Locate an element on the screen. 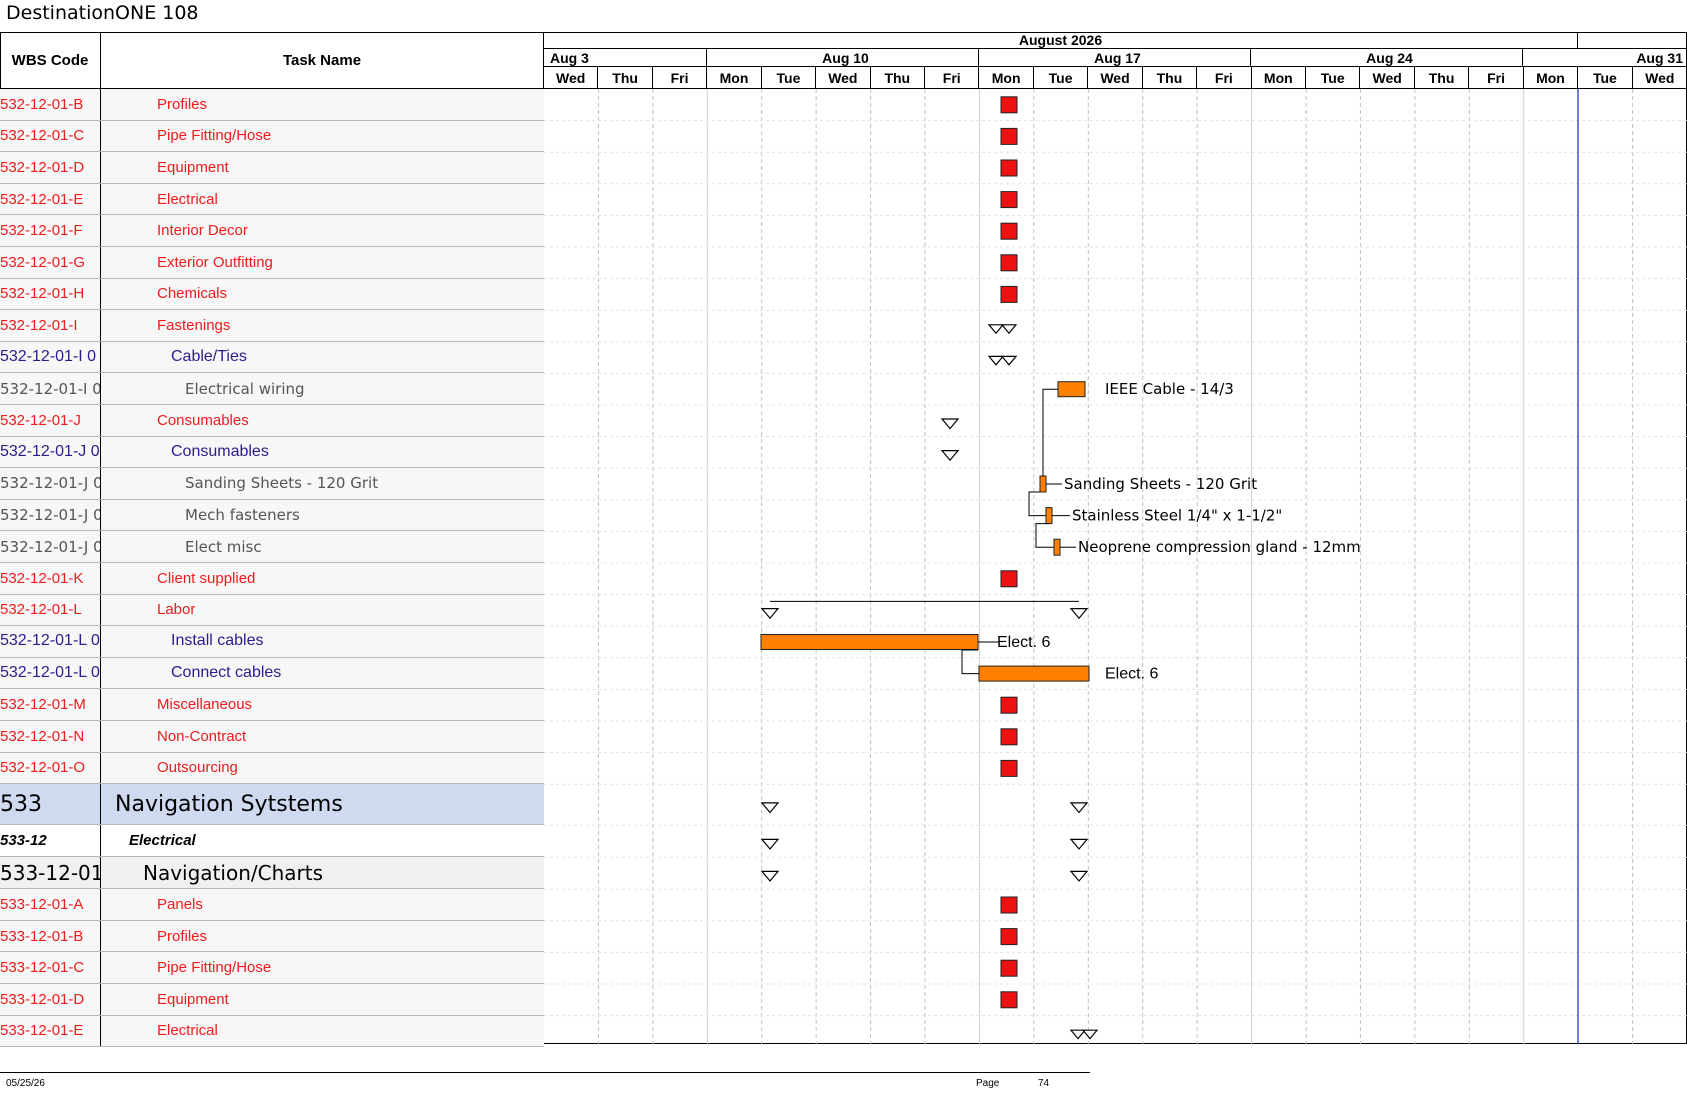 The image size is (1687, 1097). wbs-code-cell: 532-12-01-F is located at coordinates (50, 230).